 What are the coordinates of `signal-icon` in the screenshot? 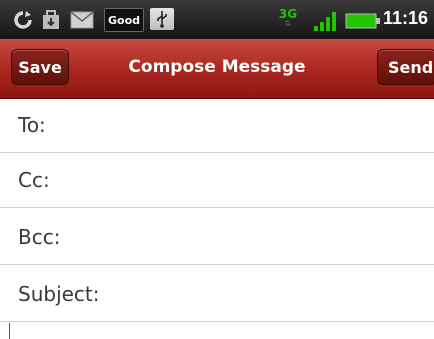 It's located at (326, 21).